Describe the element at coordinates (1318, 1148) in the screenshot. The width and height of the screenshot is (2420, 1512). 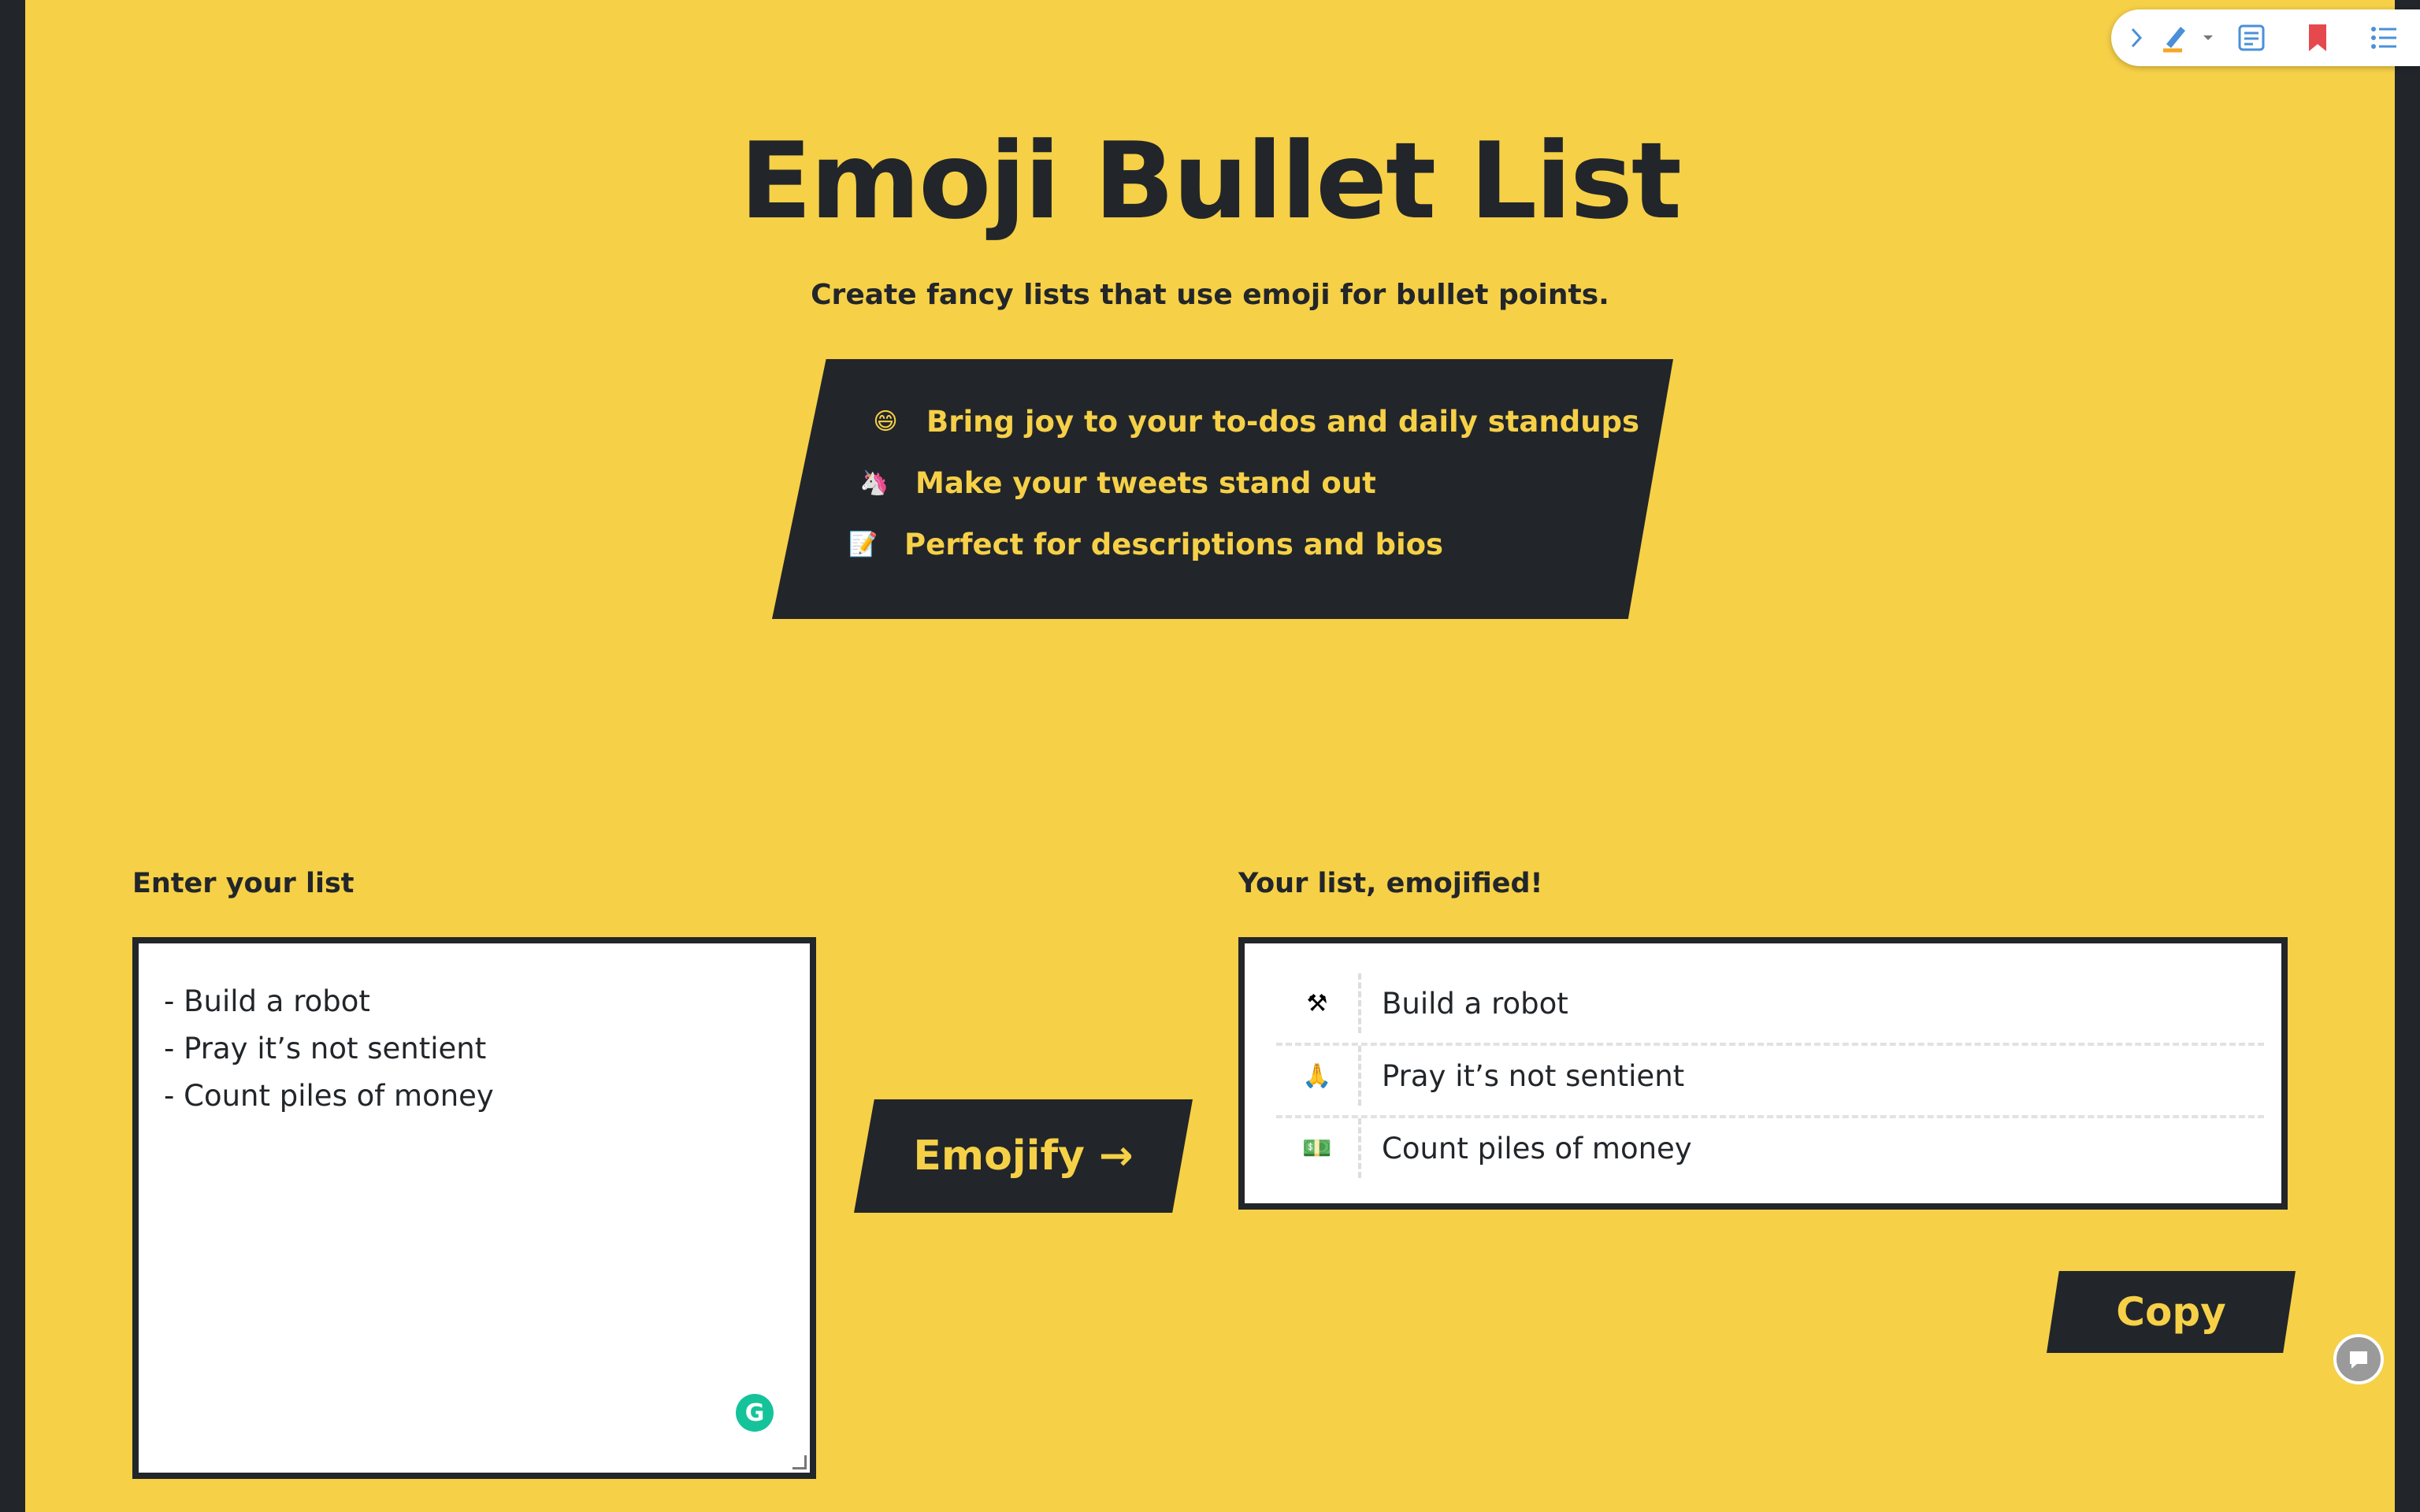
I see `dollar-bill-emoji-icon: 💵` at that location.